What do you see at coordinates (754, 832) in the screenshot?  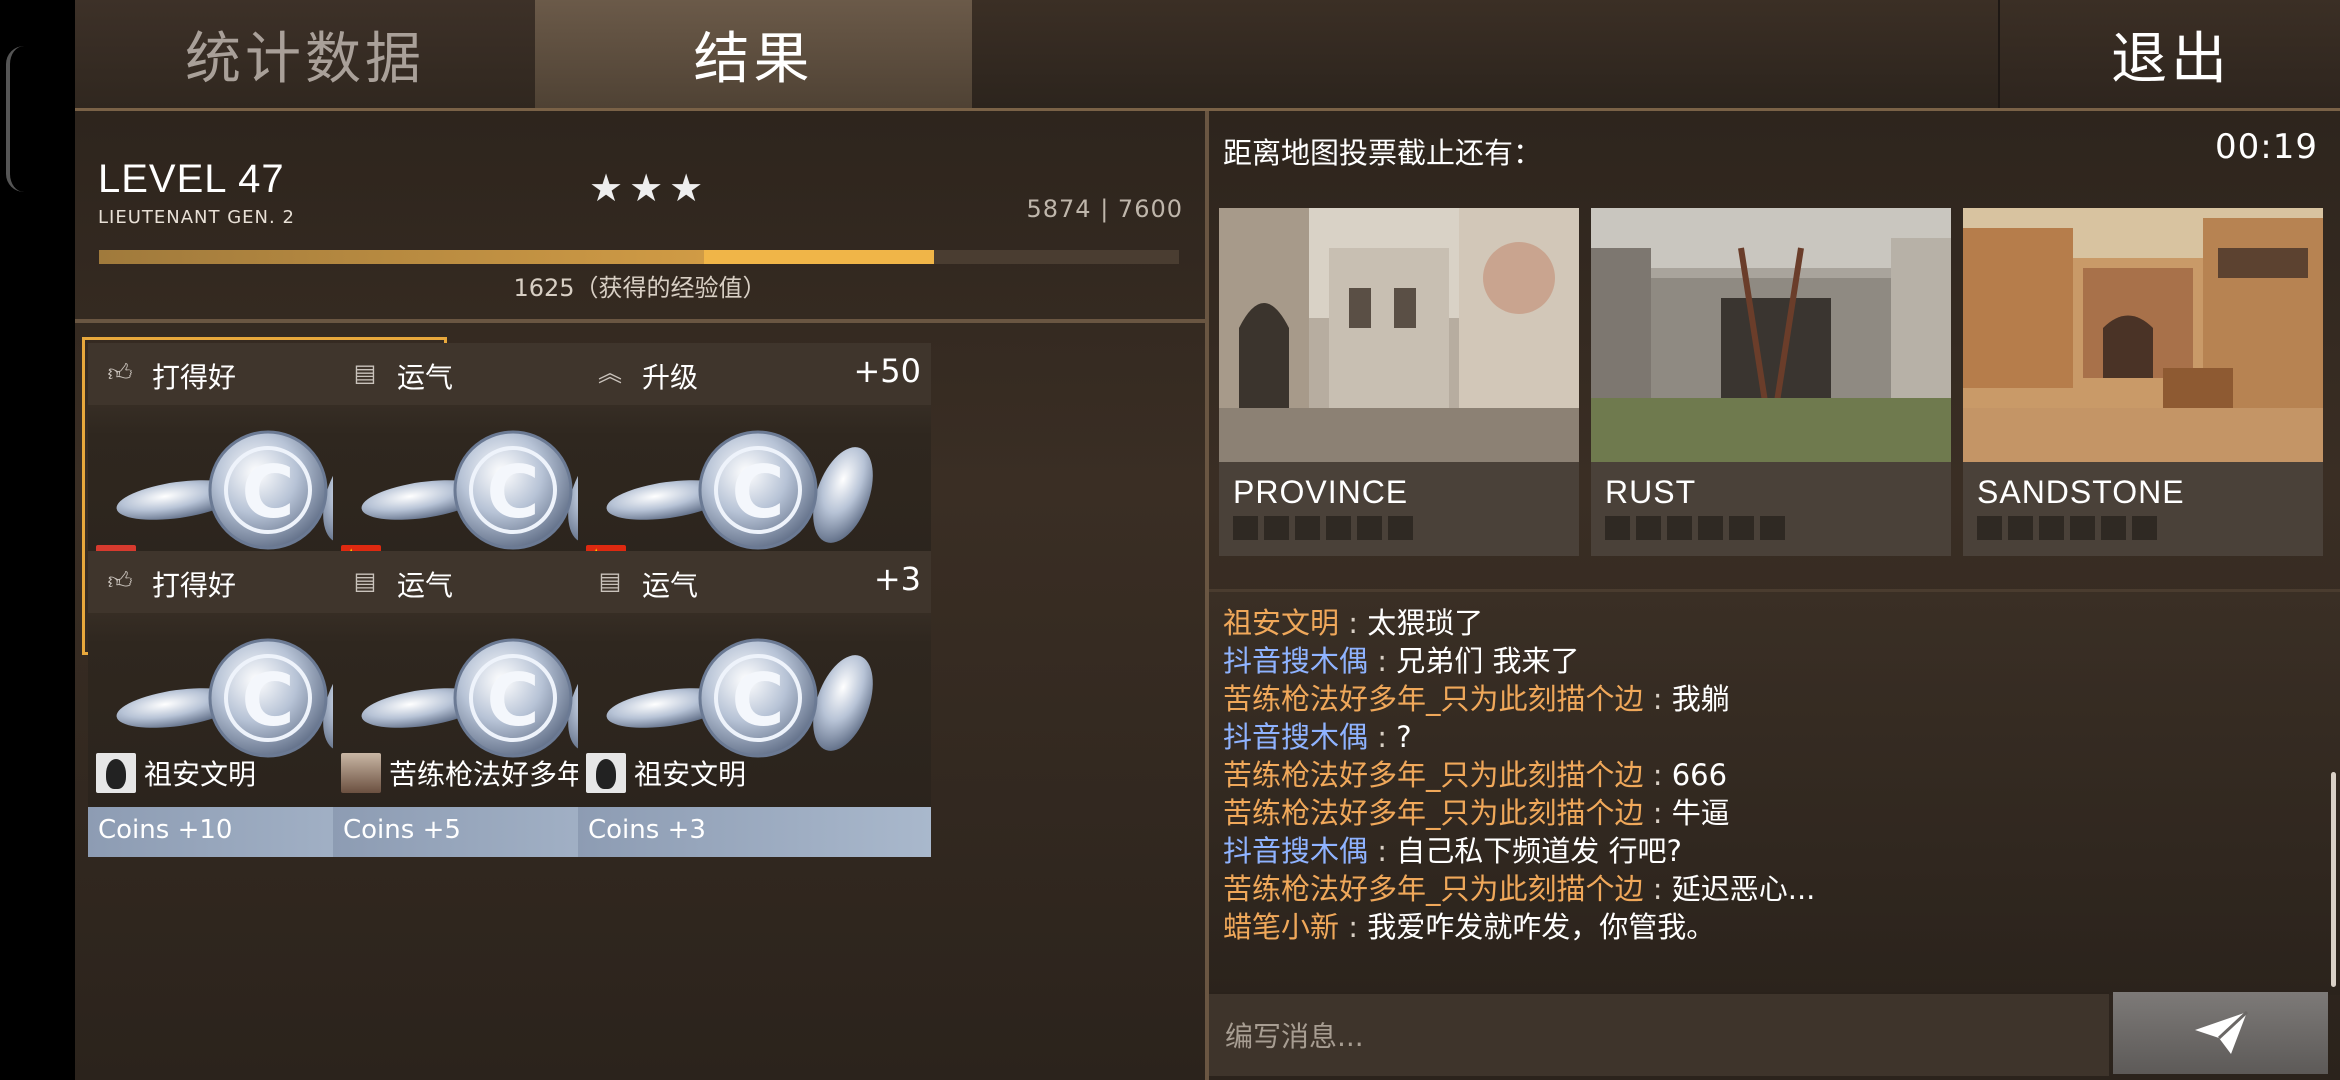 I see `coins-reward-bar: Coins +3` at bounding box center [754, 832].